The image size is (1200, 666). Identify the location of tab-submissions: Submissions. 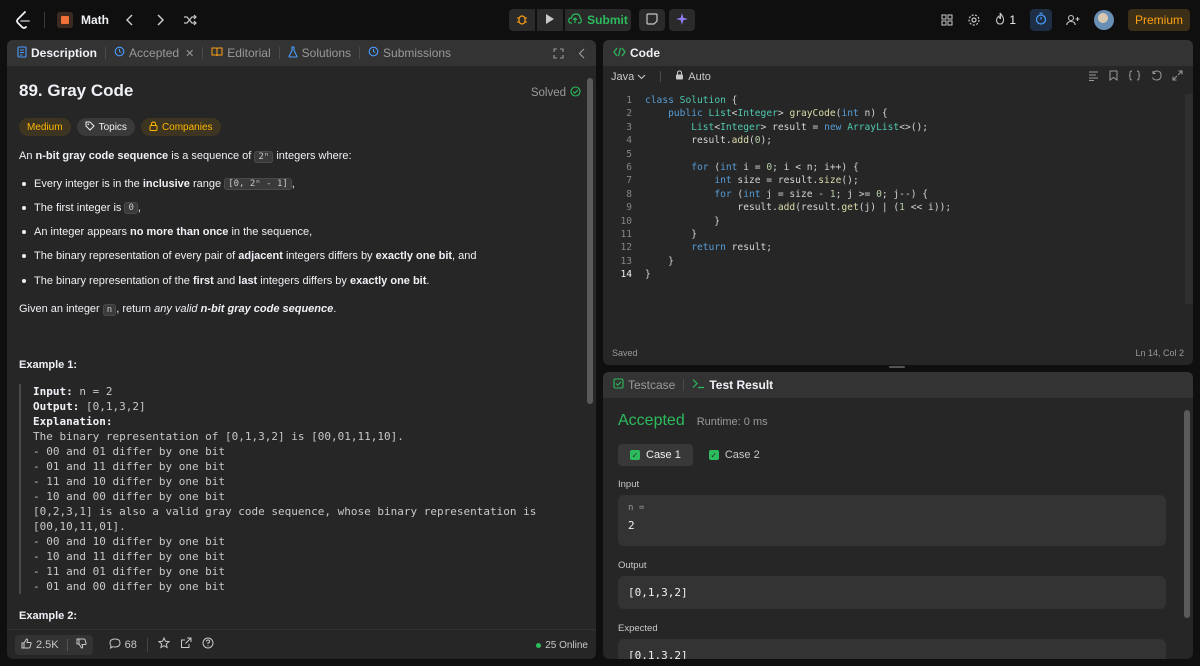
(409, 53).